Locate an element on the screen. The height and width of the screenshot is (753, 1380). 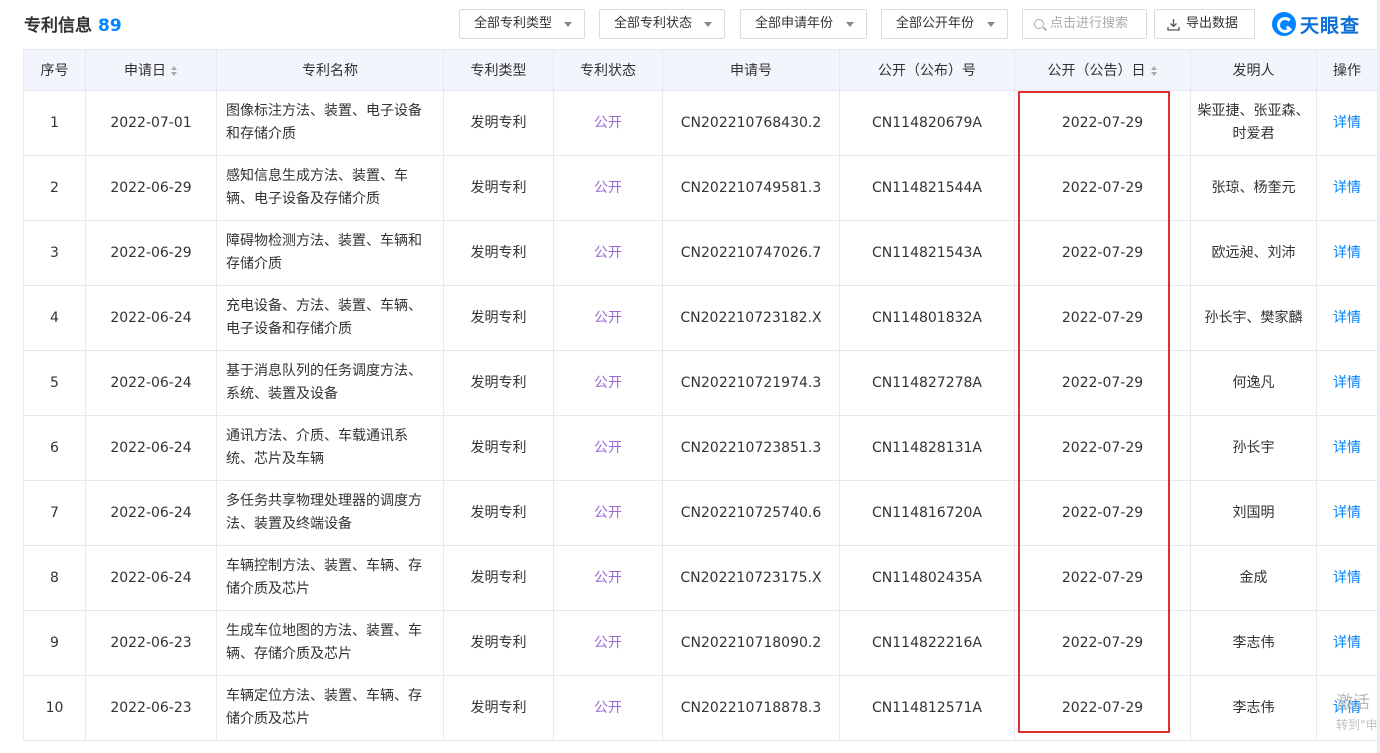
download-icon is located at coordinates (1173, 25).